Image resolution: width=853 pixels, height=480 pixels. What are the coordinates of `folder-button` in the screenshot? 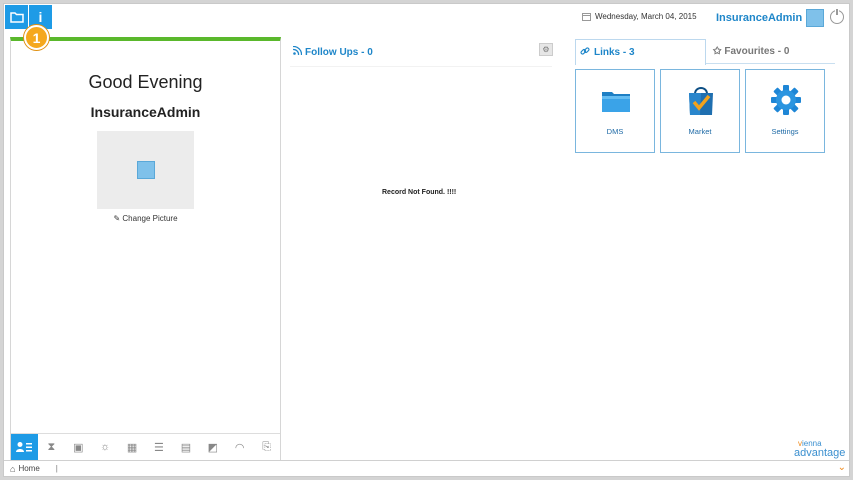 It's located at (16, 17).